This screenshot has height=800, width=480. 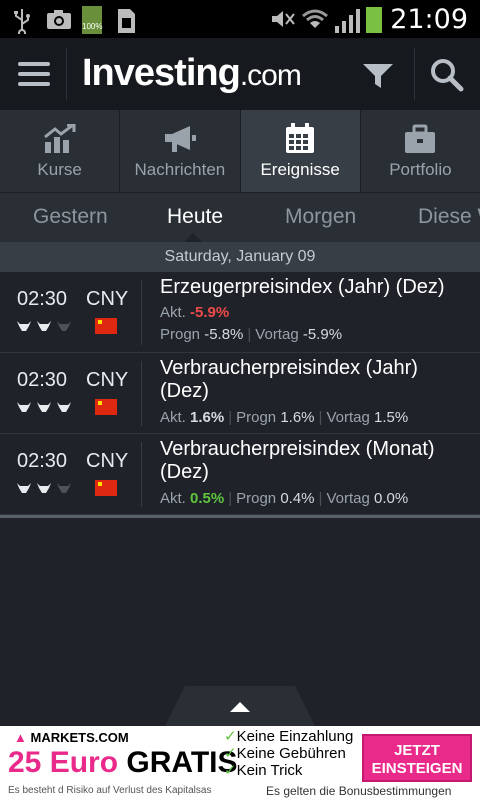 I want to click on day-diese-woche: Diese W, so click(x=449, y=217).